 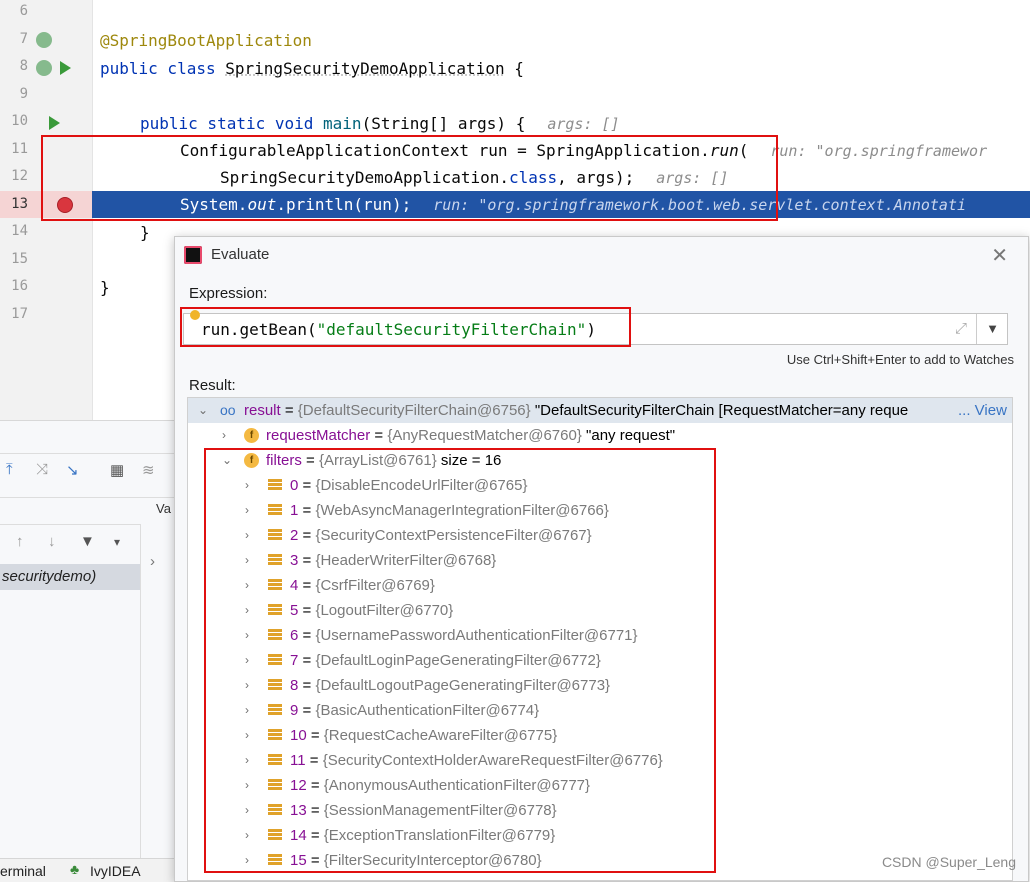 What do you see at coordinates (72, 470) in the screenshot?
I see `run-to-cursor-icon: ↘` at bounding box center [72, 470].